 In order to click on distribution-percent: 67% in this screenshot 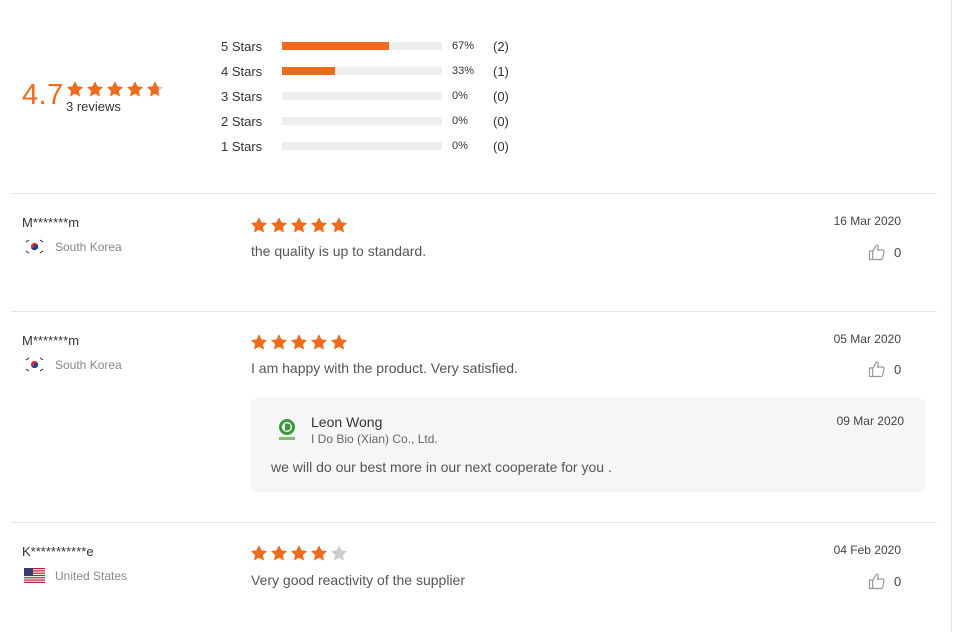, I will do `click(463, 46)`.